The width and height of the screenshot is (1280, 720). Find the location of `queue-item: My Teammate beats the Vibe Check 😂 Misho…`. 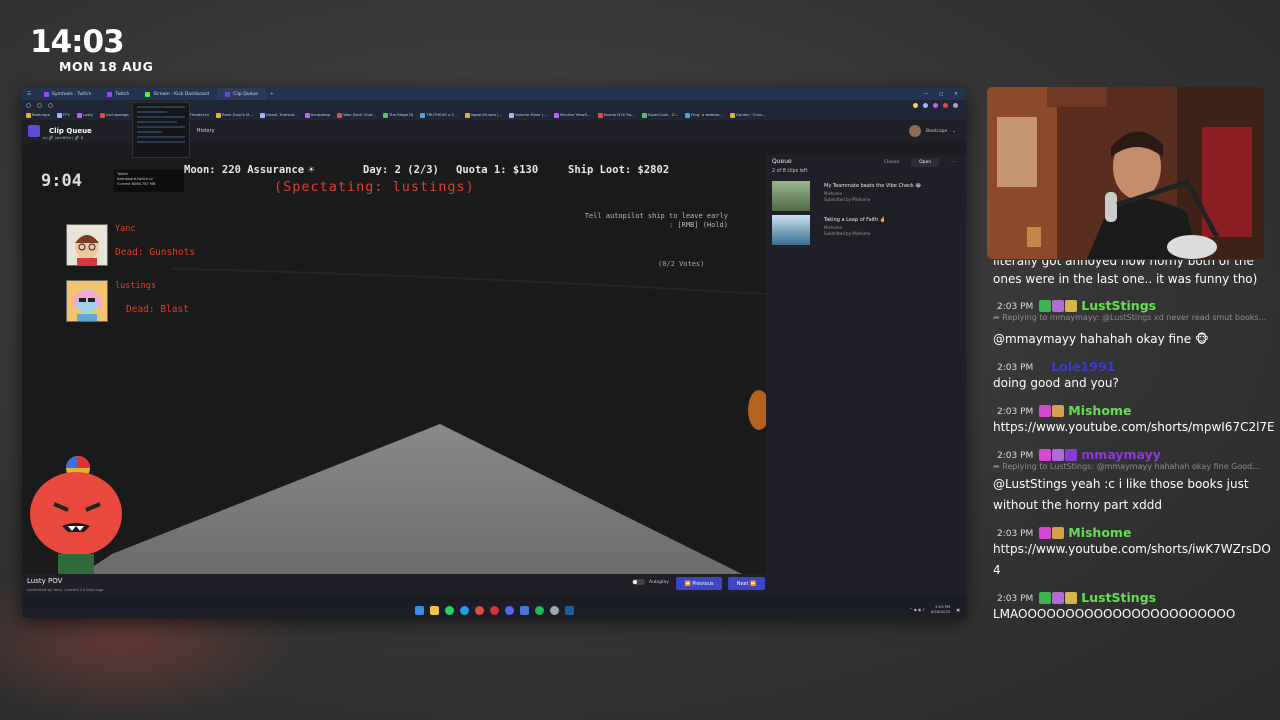

queue-item: My Teammate beats the Vibe Check 😂 Misho… is located at coordinates (866, 196).